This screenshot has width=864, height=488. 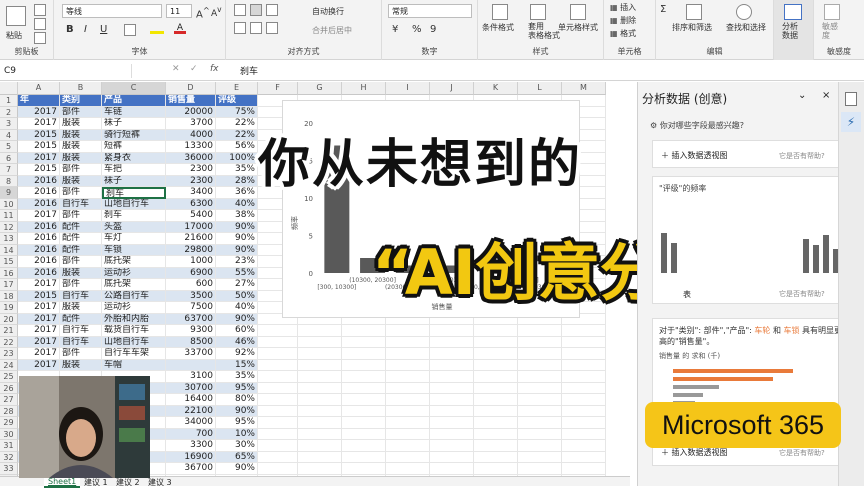 What do you see at coordinates (134, 365) in the screenshot?
I see `table-cell: 车帽` at bounding box center [134, 365].